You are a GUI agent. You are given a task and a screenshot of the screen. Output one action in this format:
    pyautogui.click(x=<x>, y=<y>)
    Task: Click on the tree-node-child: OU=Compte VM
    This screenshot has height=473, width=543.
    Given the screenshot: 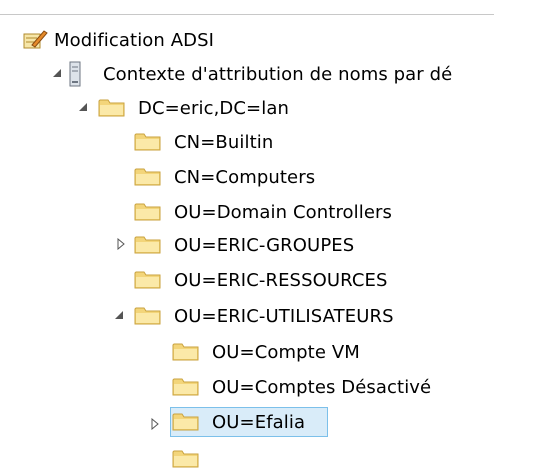 What is the action you would take?
    pyautogui.click(x=266, y=352)
    